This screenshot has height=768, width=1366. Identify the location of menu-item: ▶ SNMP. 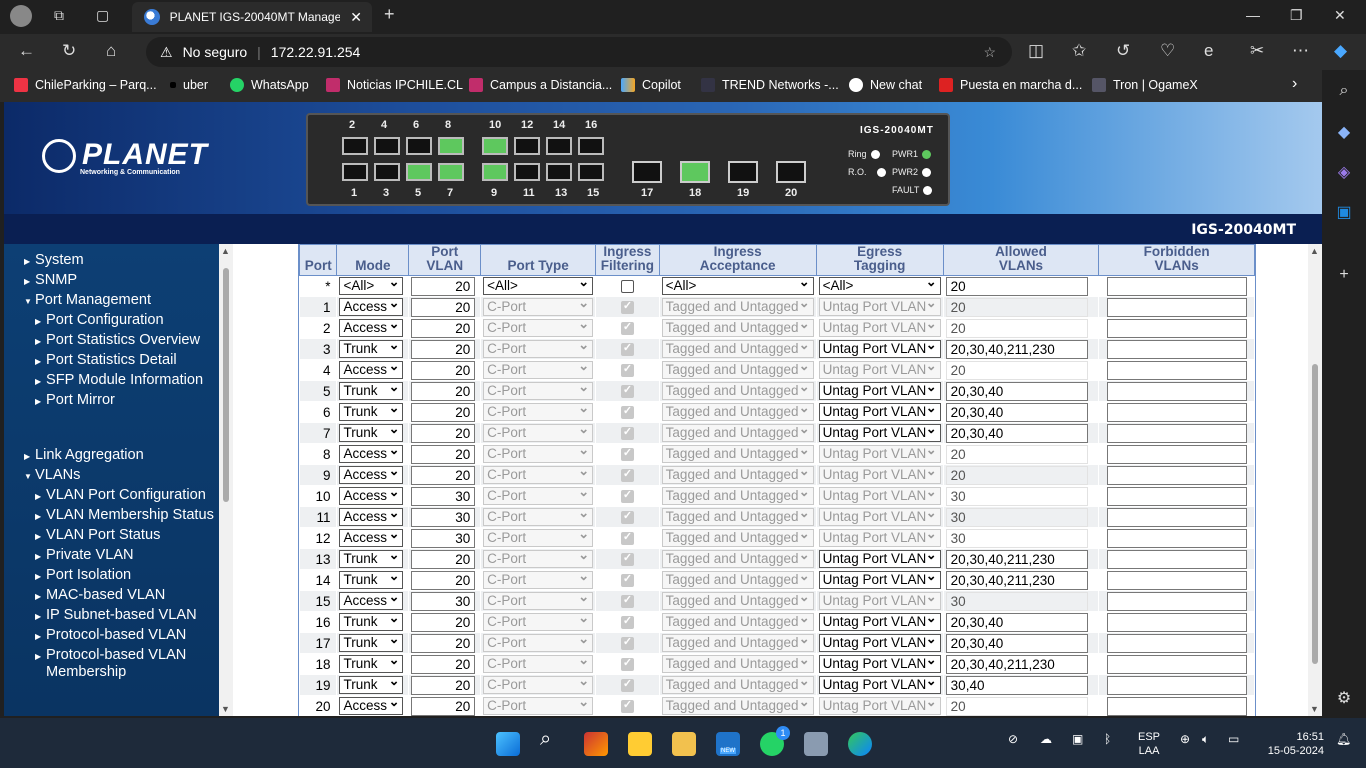
(50, 281).